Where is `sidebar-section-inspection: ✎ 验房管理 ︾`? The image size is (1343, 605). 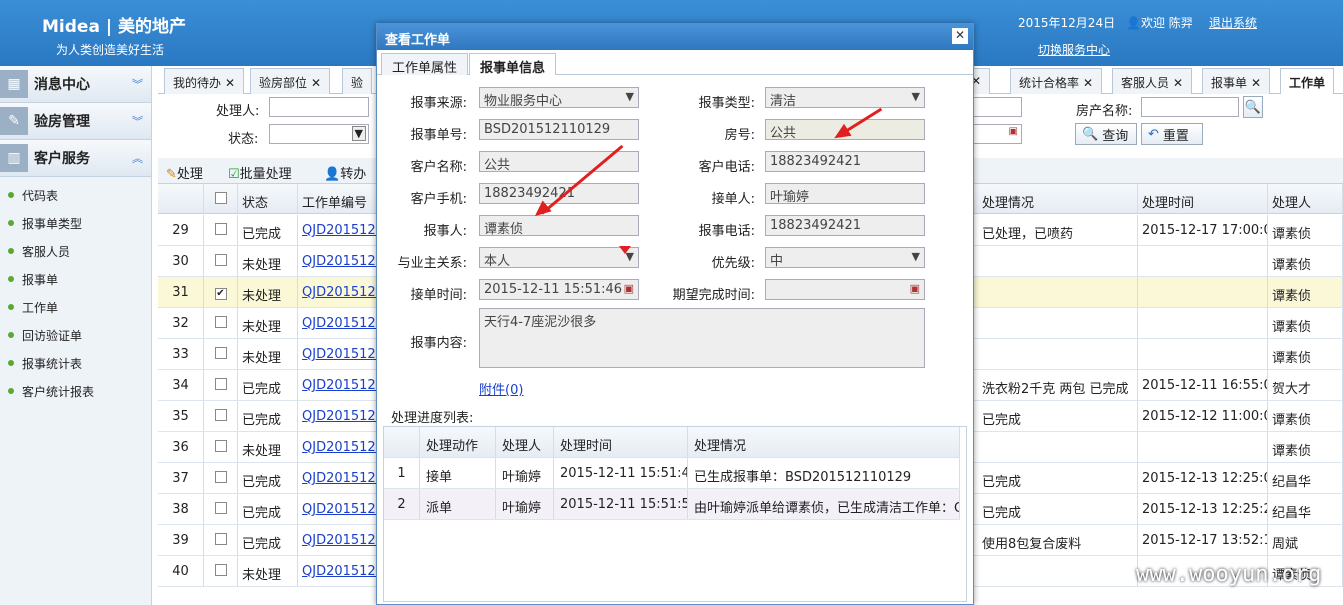 sidebar-section-inspection: ✎ 验房管理 ︾ is located at coordinates (75, 121).